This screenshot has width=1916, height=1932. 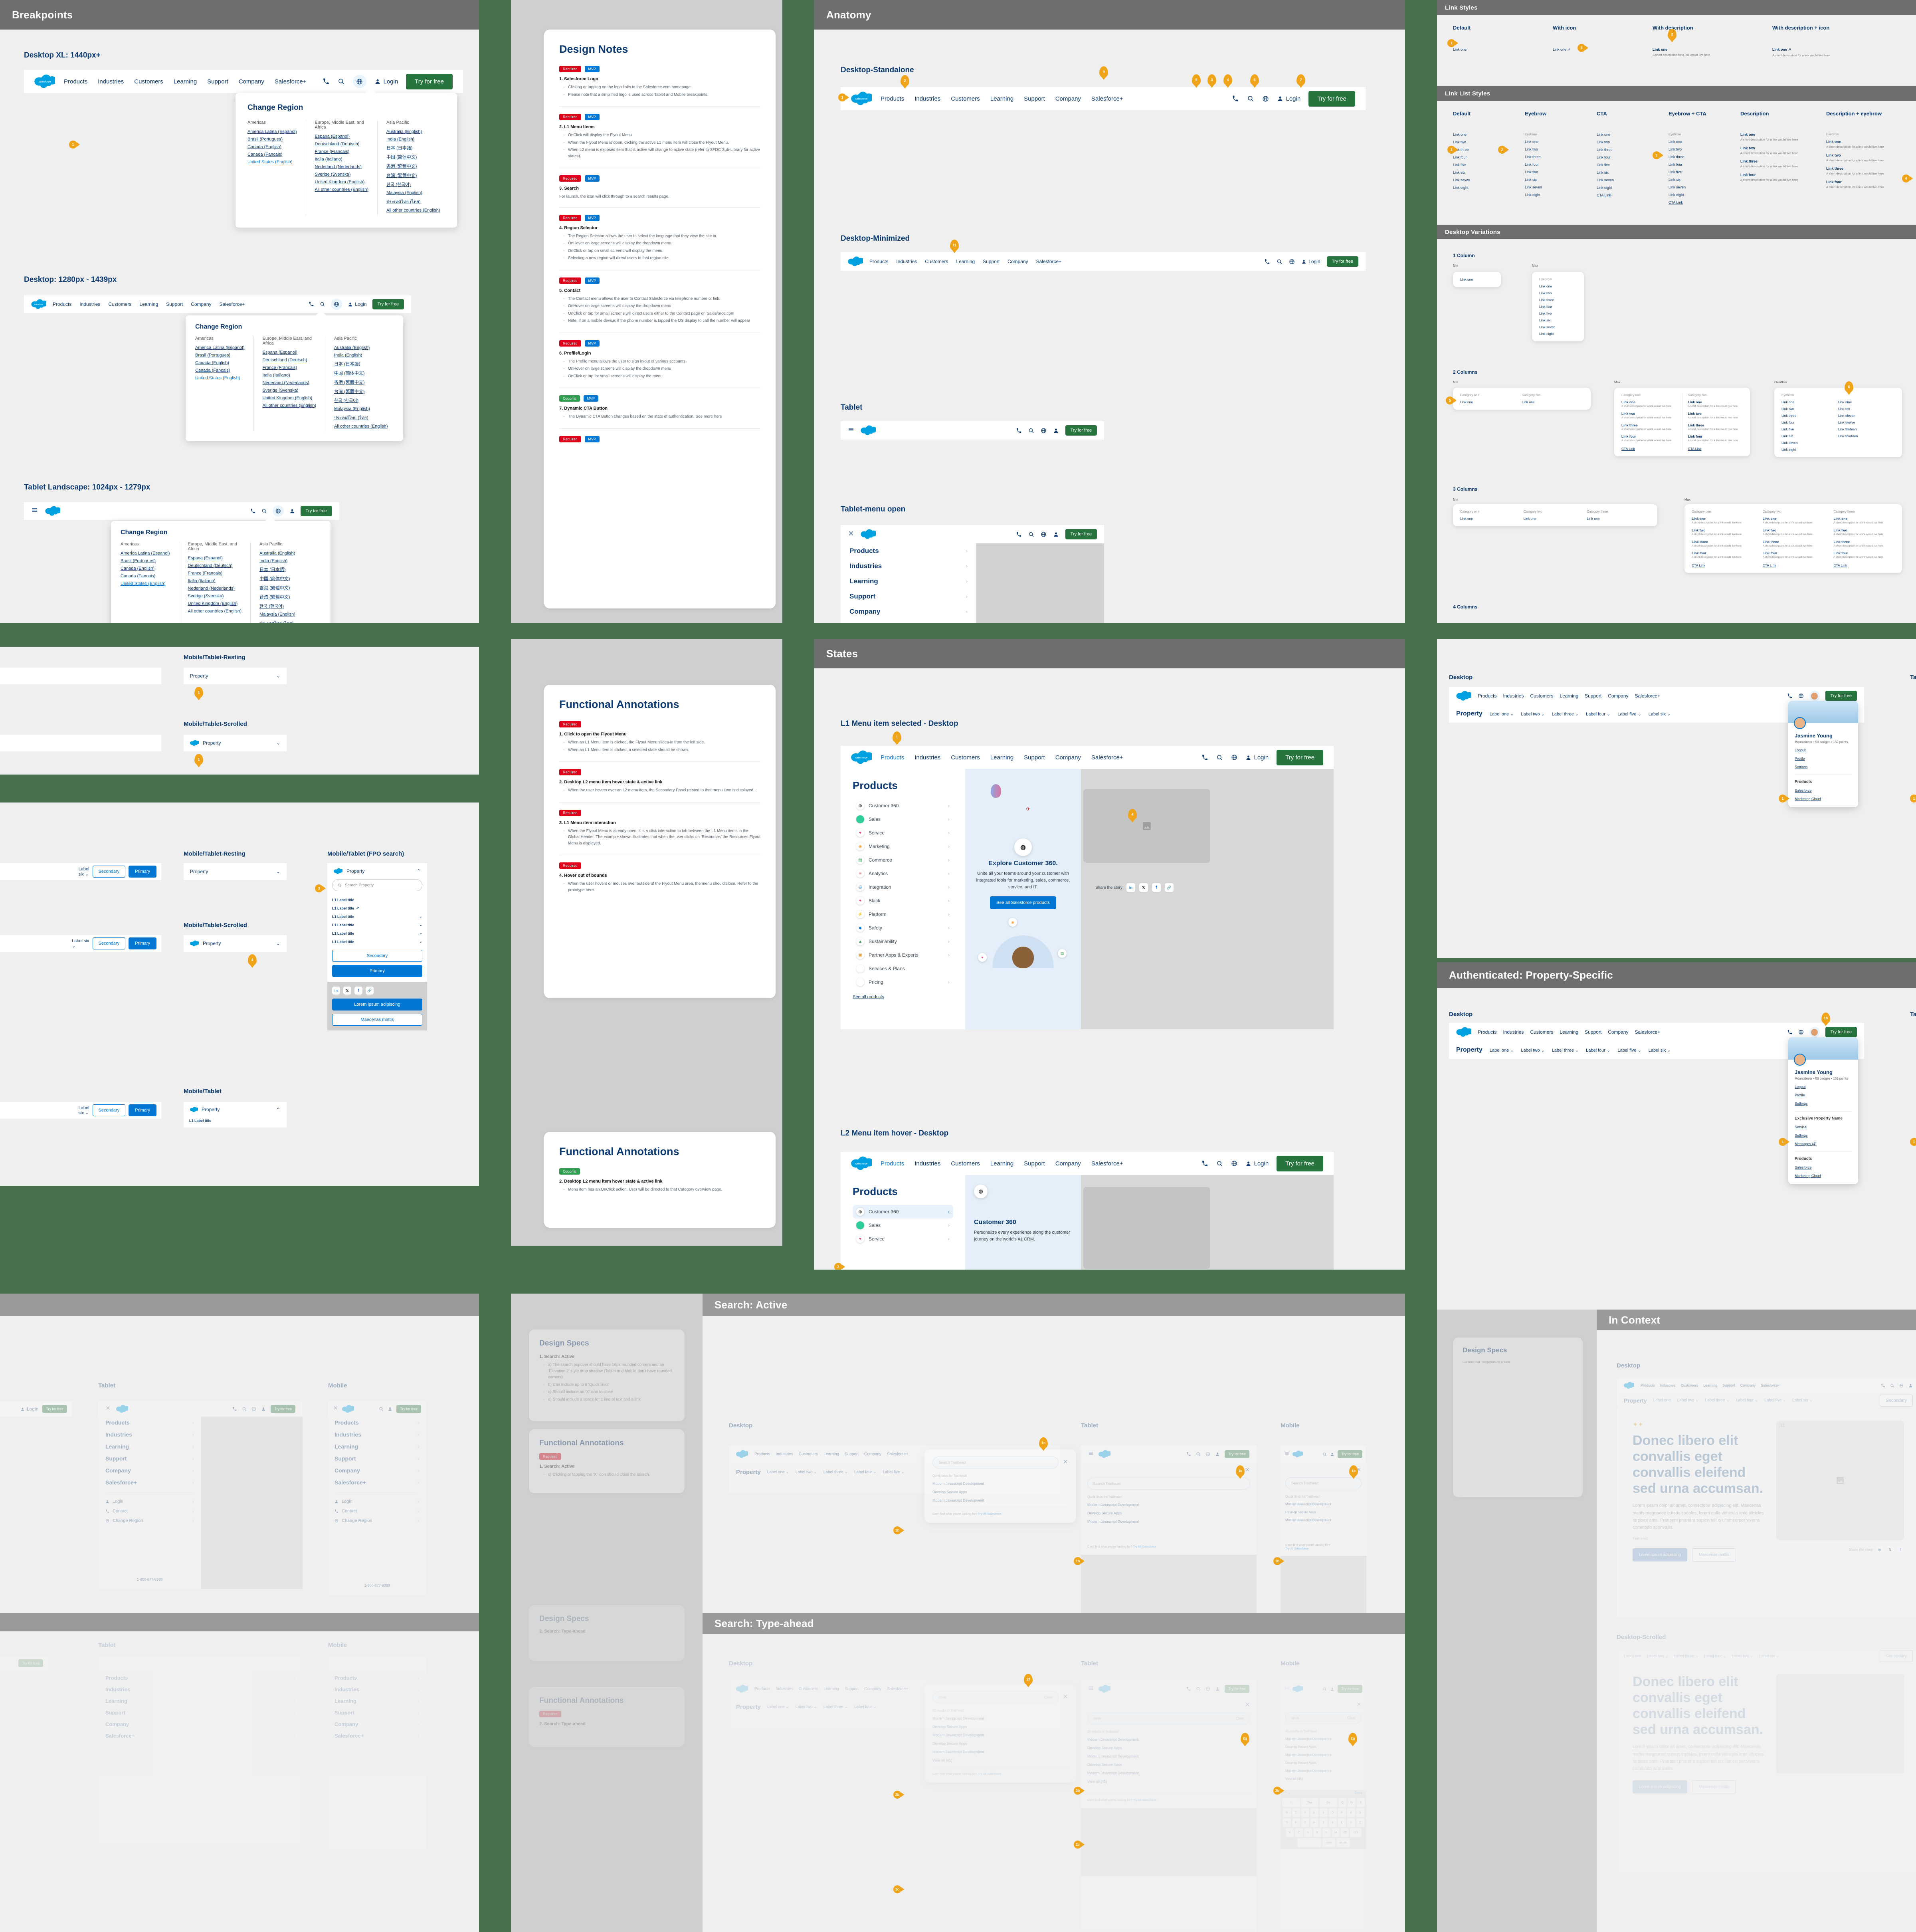 What do you see at coordinates (1291, 1803) in the screenshot?
I see `key-i: I` at bounding box center [1291, 1803].